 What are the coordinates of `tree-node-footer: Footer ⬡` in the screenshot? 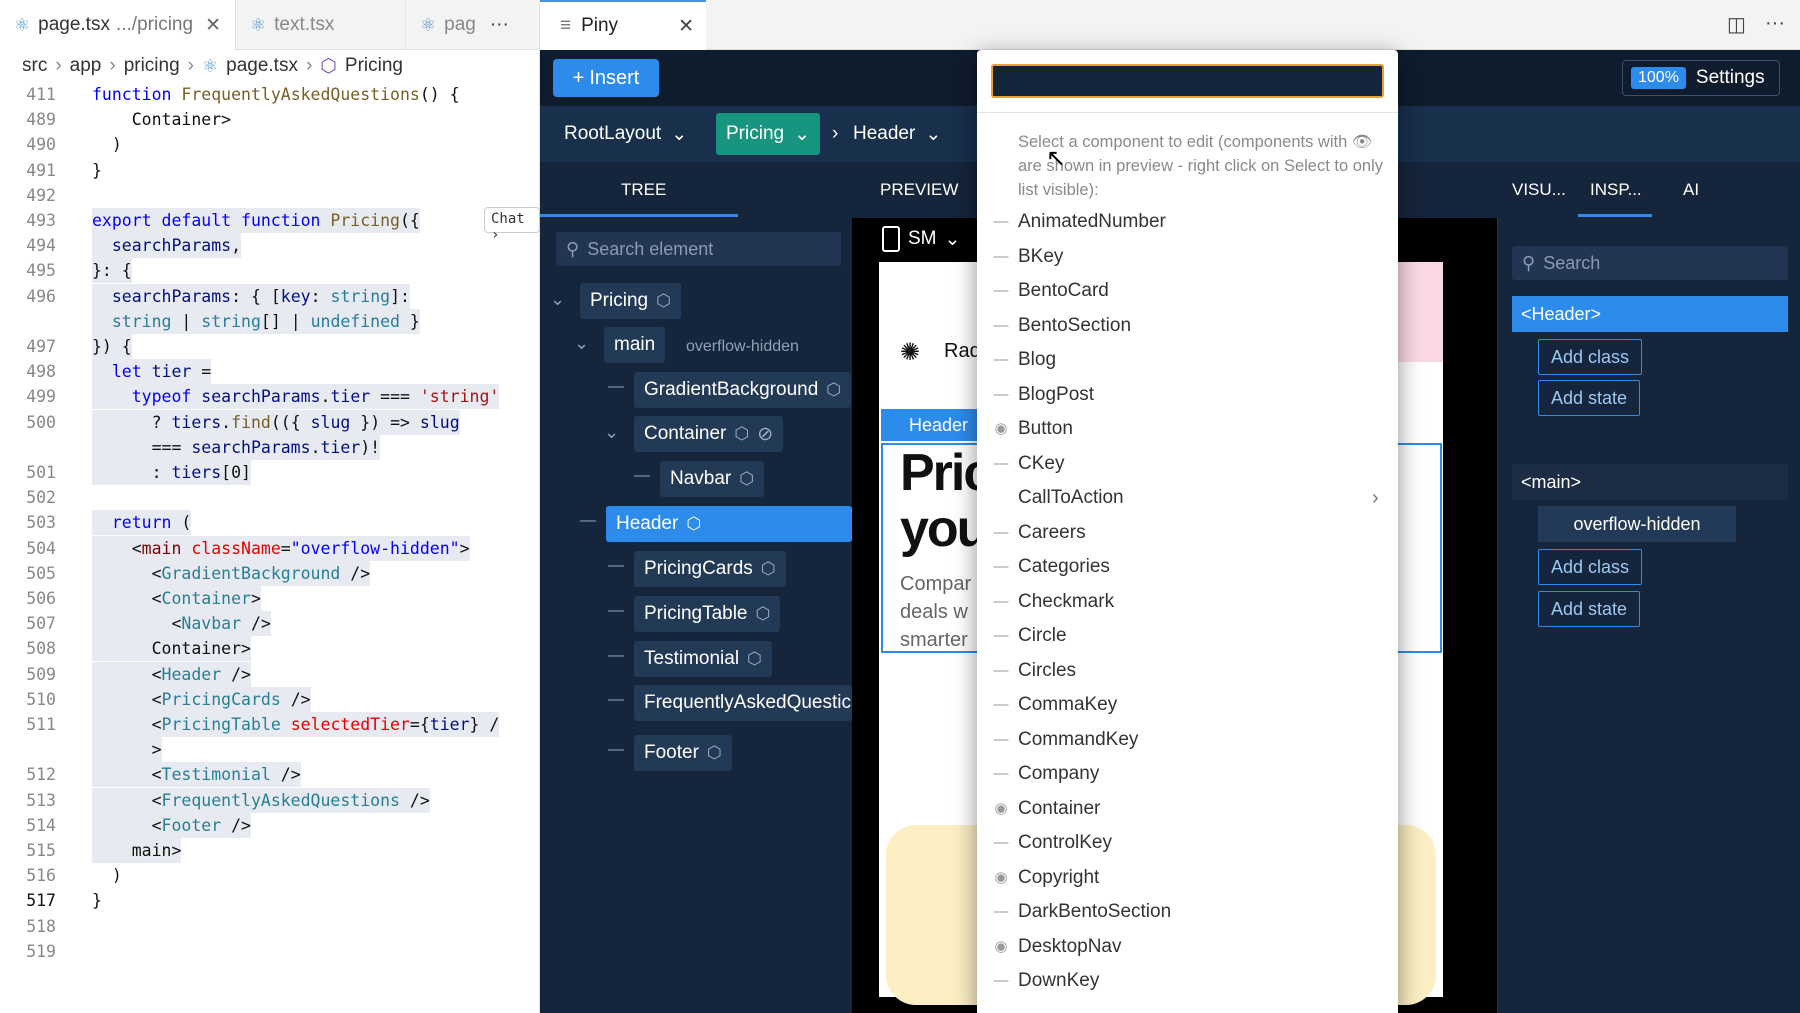 It's located at (683, 753).